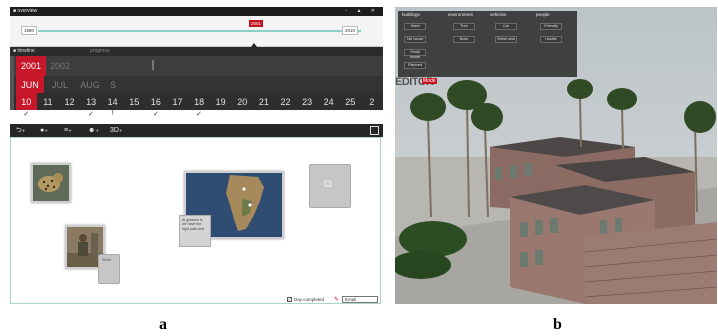  I want to click on leopard-photo, so click(51, 183).